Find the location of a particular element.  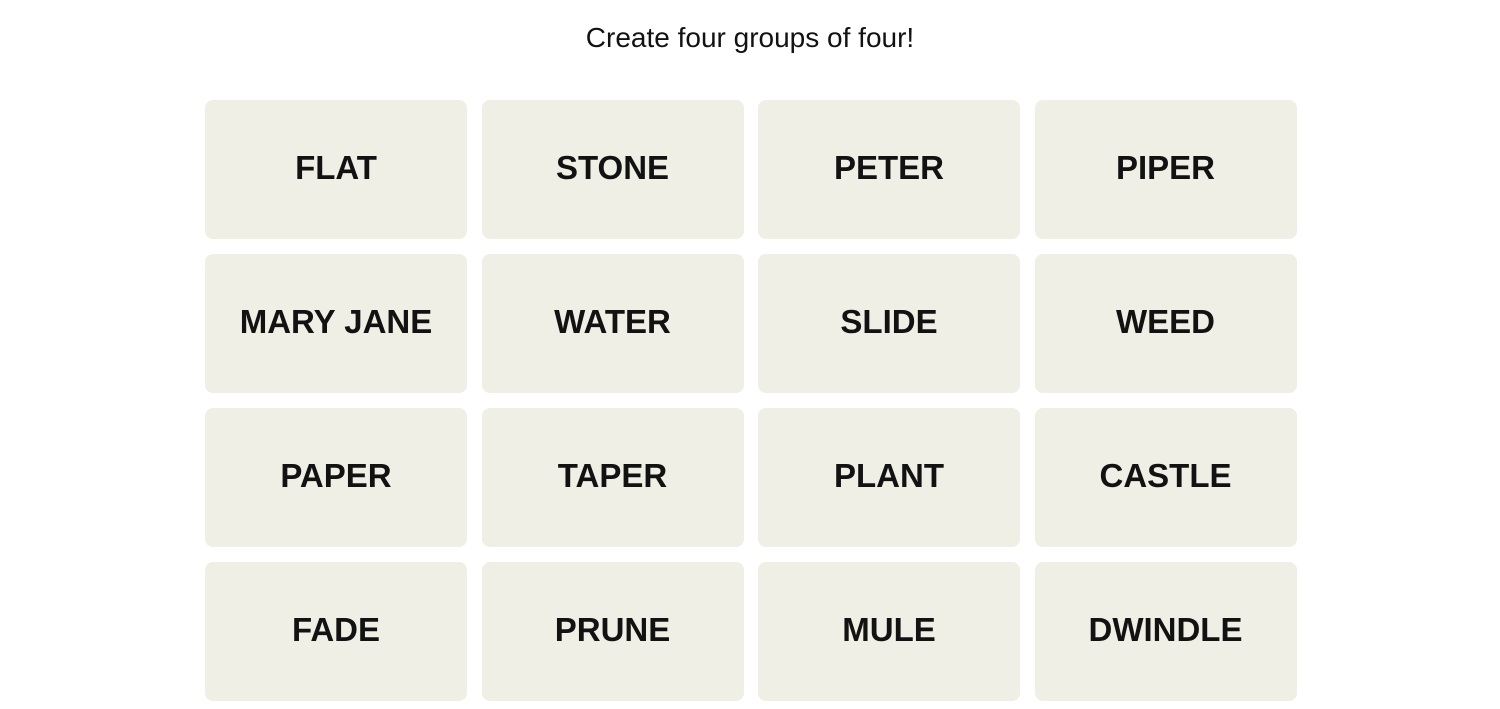

word-tile: PETER is located at coordinates (889, 169).